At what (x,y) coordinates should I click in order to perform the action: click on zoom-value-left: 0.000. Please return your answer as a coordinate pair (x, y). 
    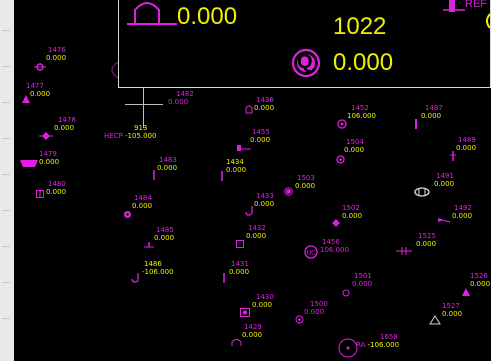
    Looking at the image, I should click on (207, 16).